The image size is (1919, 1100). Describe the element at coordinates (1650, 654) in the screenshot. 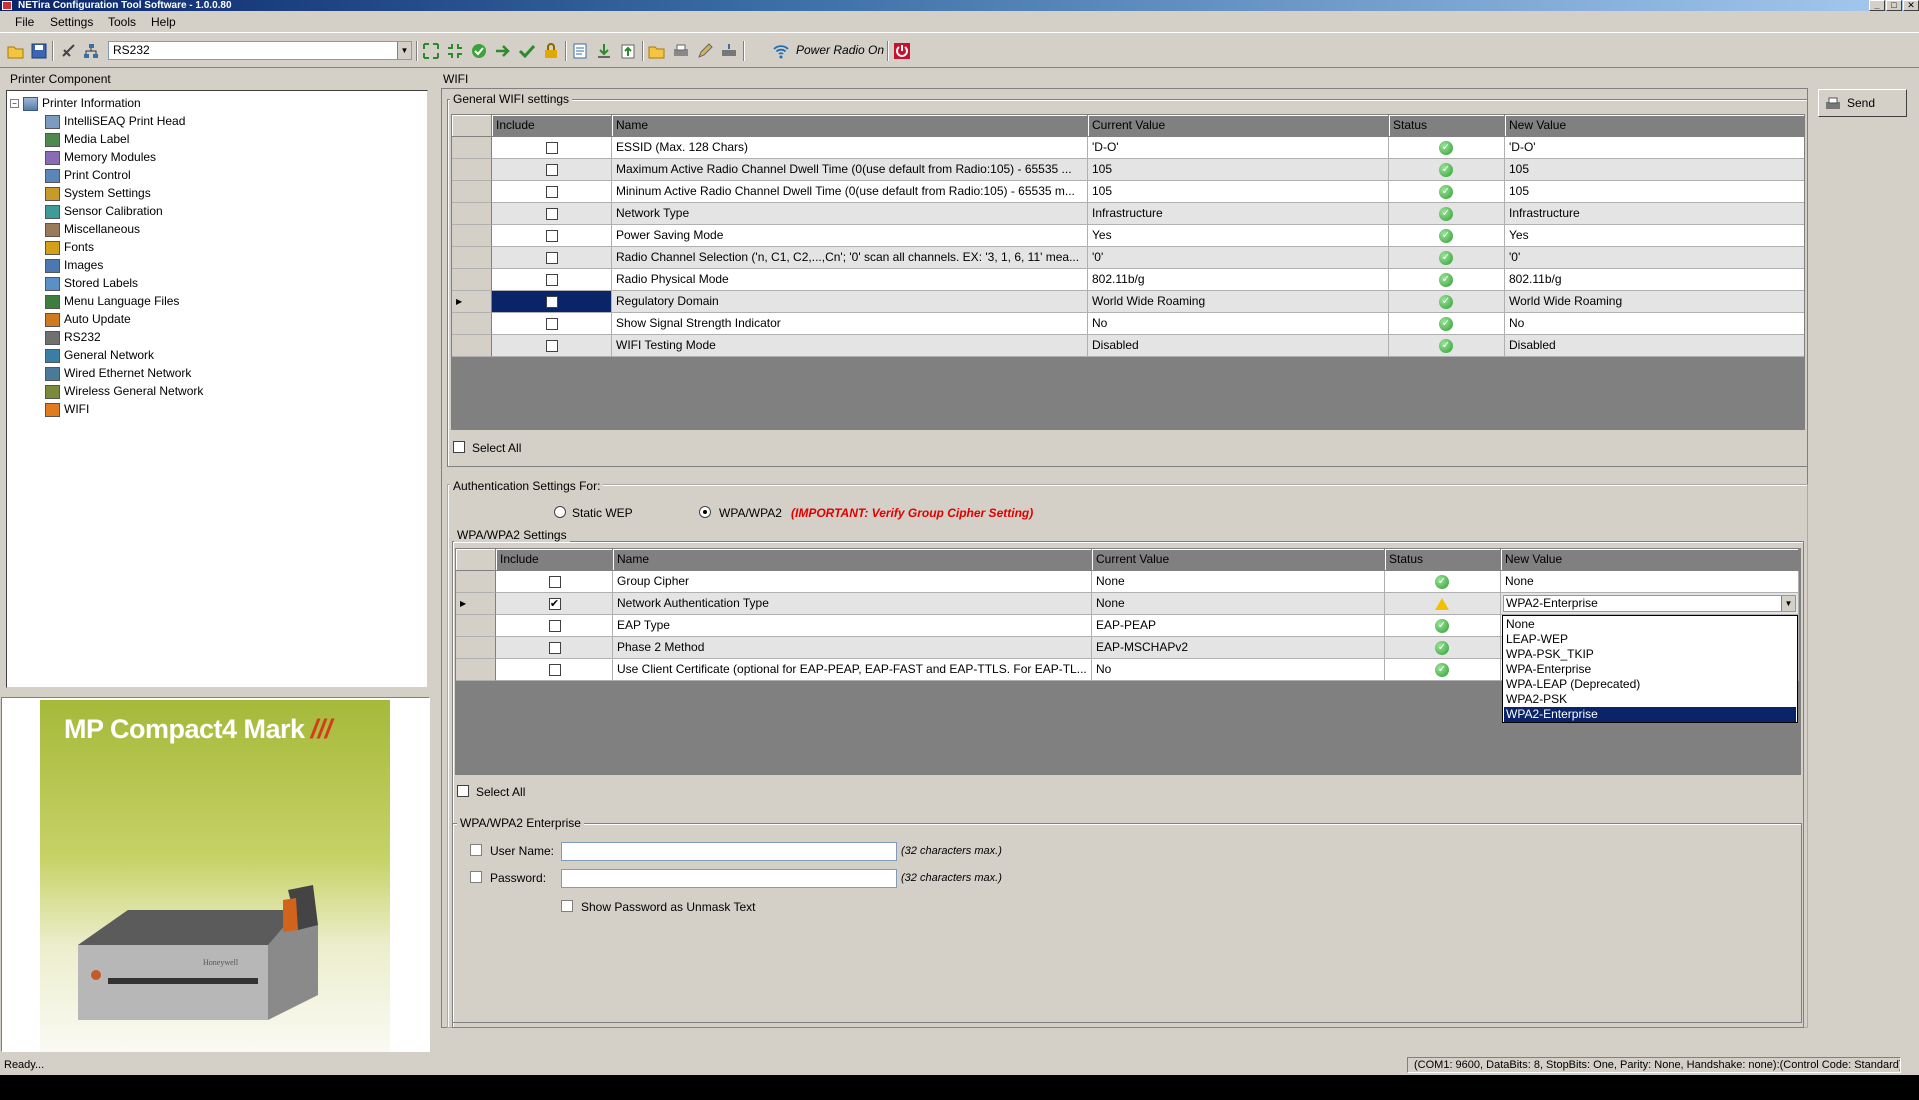

I see `dropdown-option: WPA-PSK_TKIP` at that location.